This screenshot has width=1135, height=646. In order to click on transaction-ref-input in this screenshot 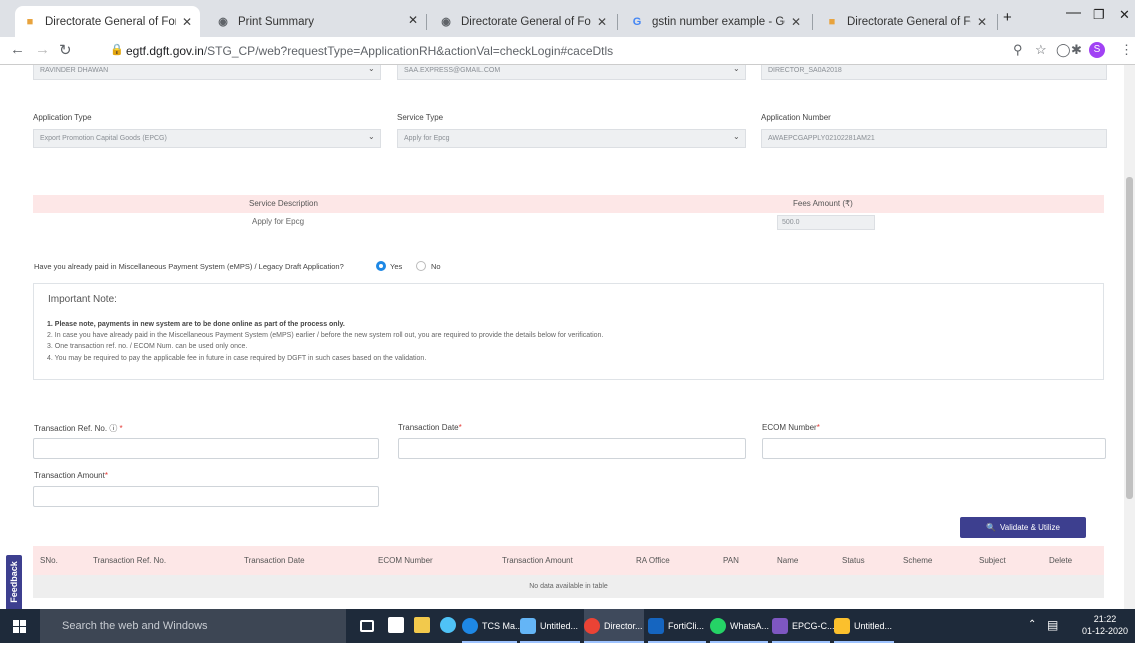, I will do `click(206, 448)`.